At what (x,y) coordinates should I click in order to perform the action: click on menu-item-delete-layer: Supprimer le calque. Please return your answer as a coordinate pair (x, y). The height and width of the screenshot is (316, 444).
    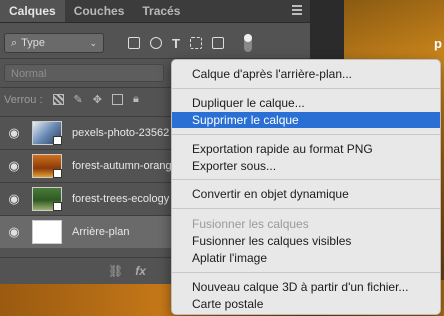
    Looking at the image, I should click on (306, 120).